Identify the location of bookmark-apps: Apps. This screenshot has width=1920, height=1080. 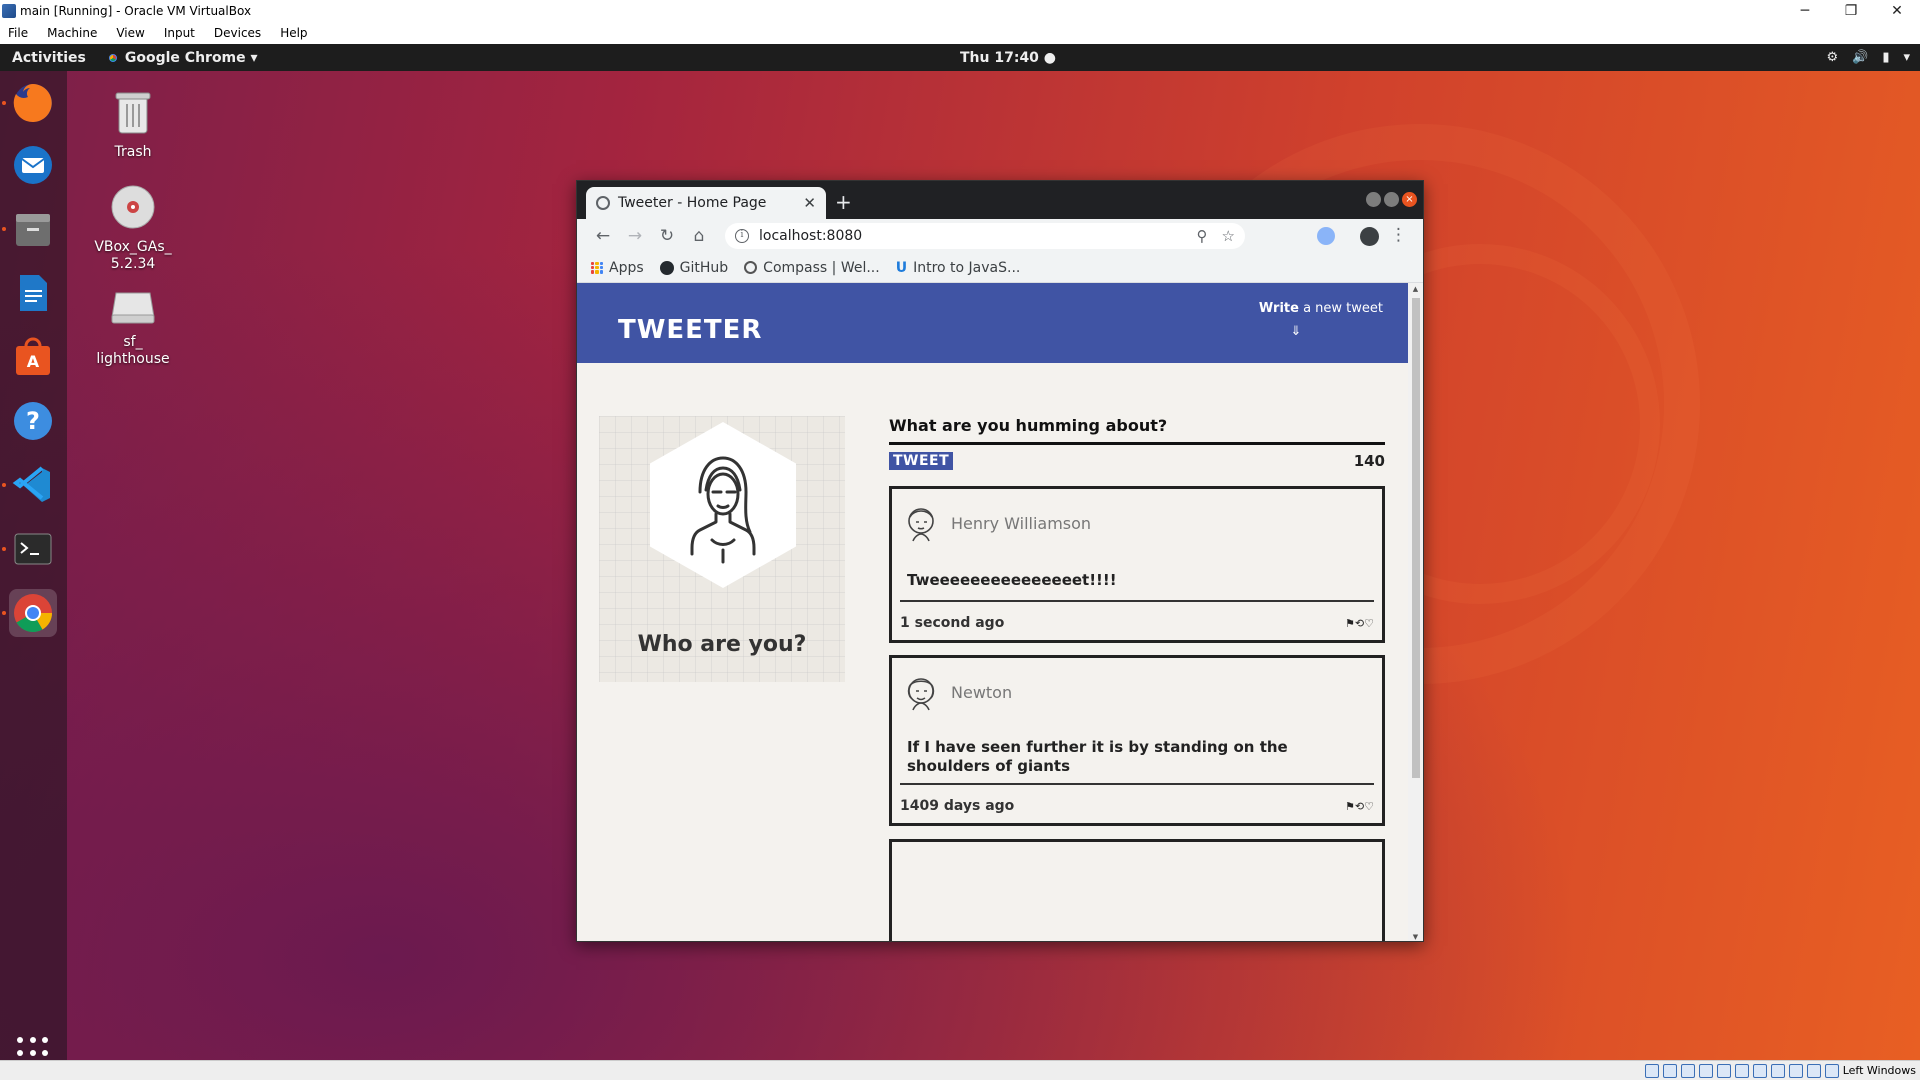
(617, 268).